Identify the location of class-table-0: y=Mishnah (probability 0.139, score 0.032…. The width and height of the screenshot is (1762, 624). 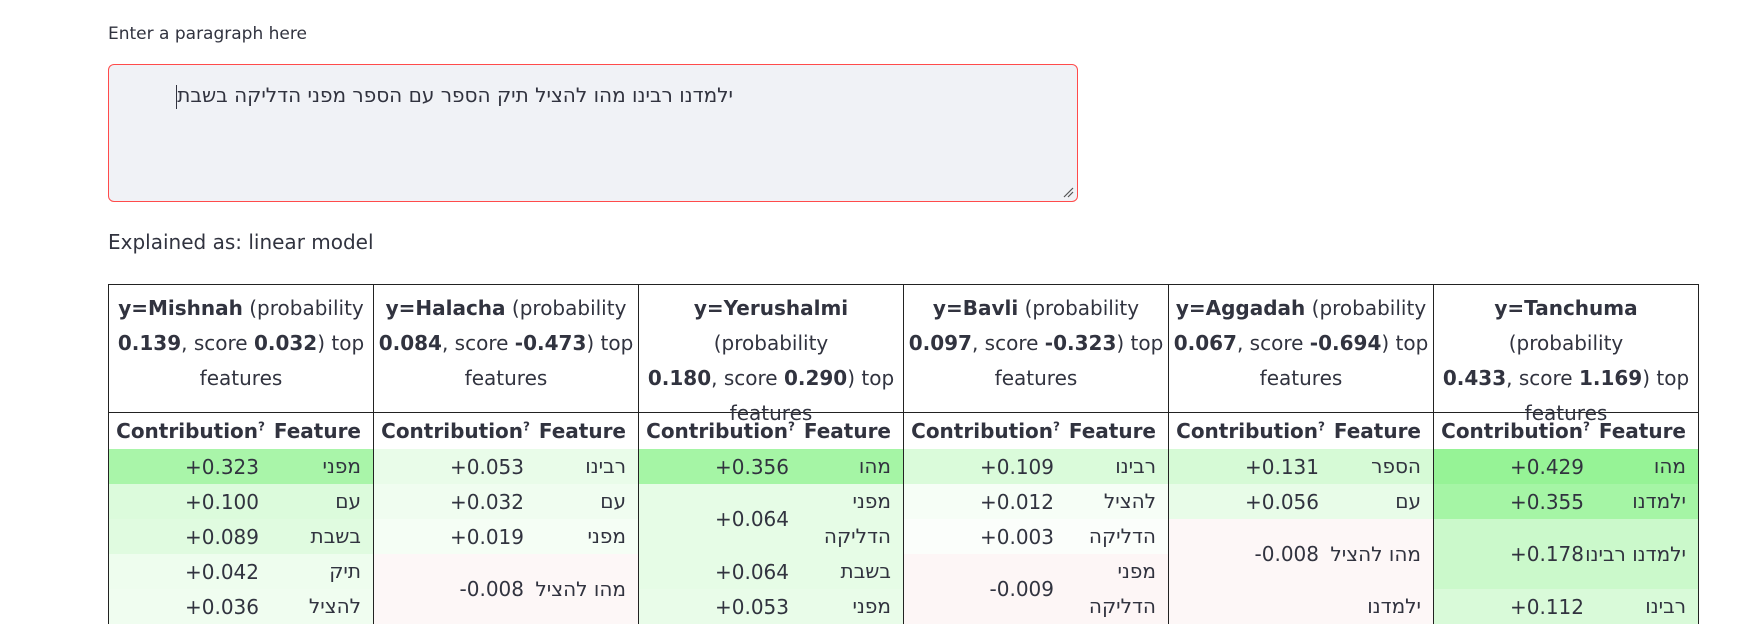
(241, 454).